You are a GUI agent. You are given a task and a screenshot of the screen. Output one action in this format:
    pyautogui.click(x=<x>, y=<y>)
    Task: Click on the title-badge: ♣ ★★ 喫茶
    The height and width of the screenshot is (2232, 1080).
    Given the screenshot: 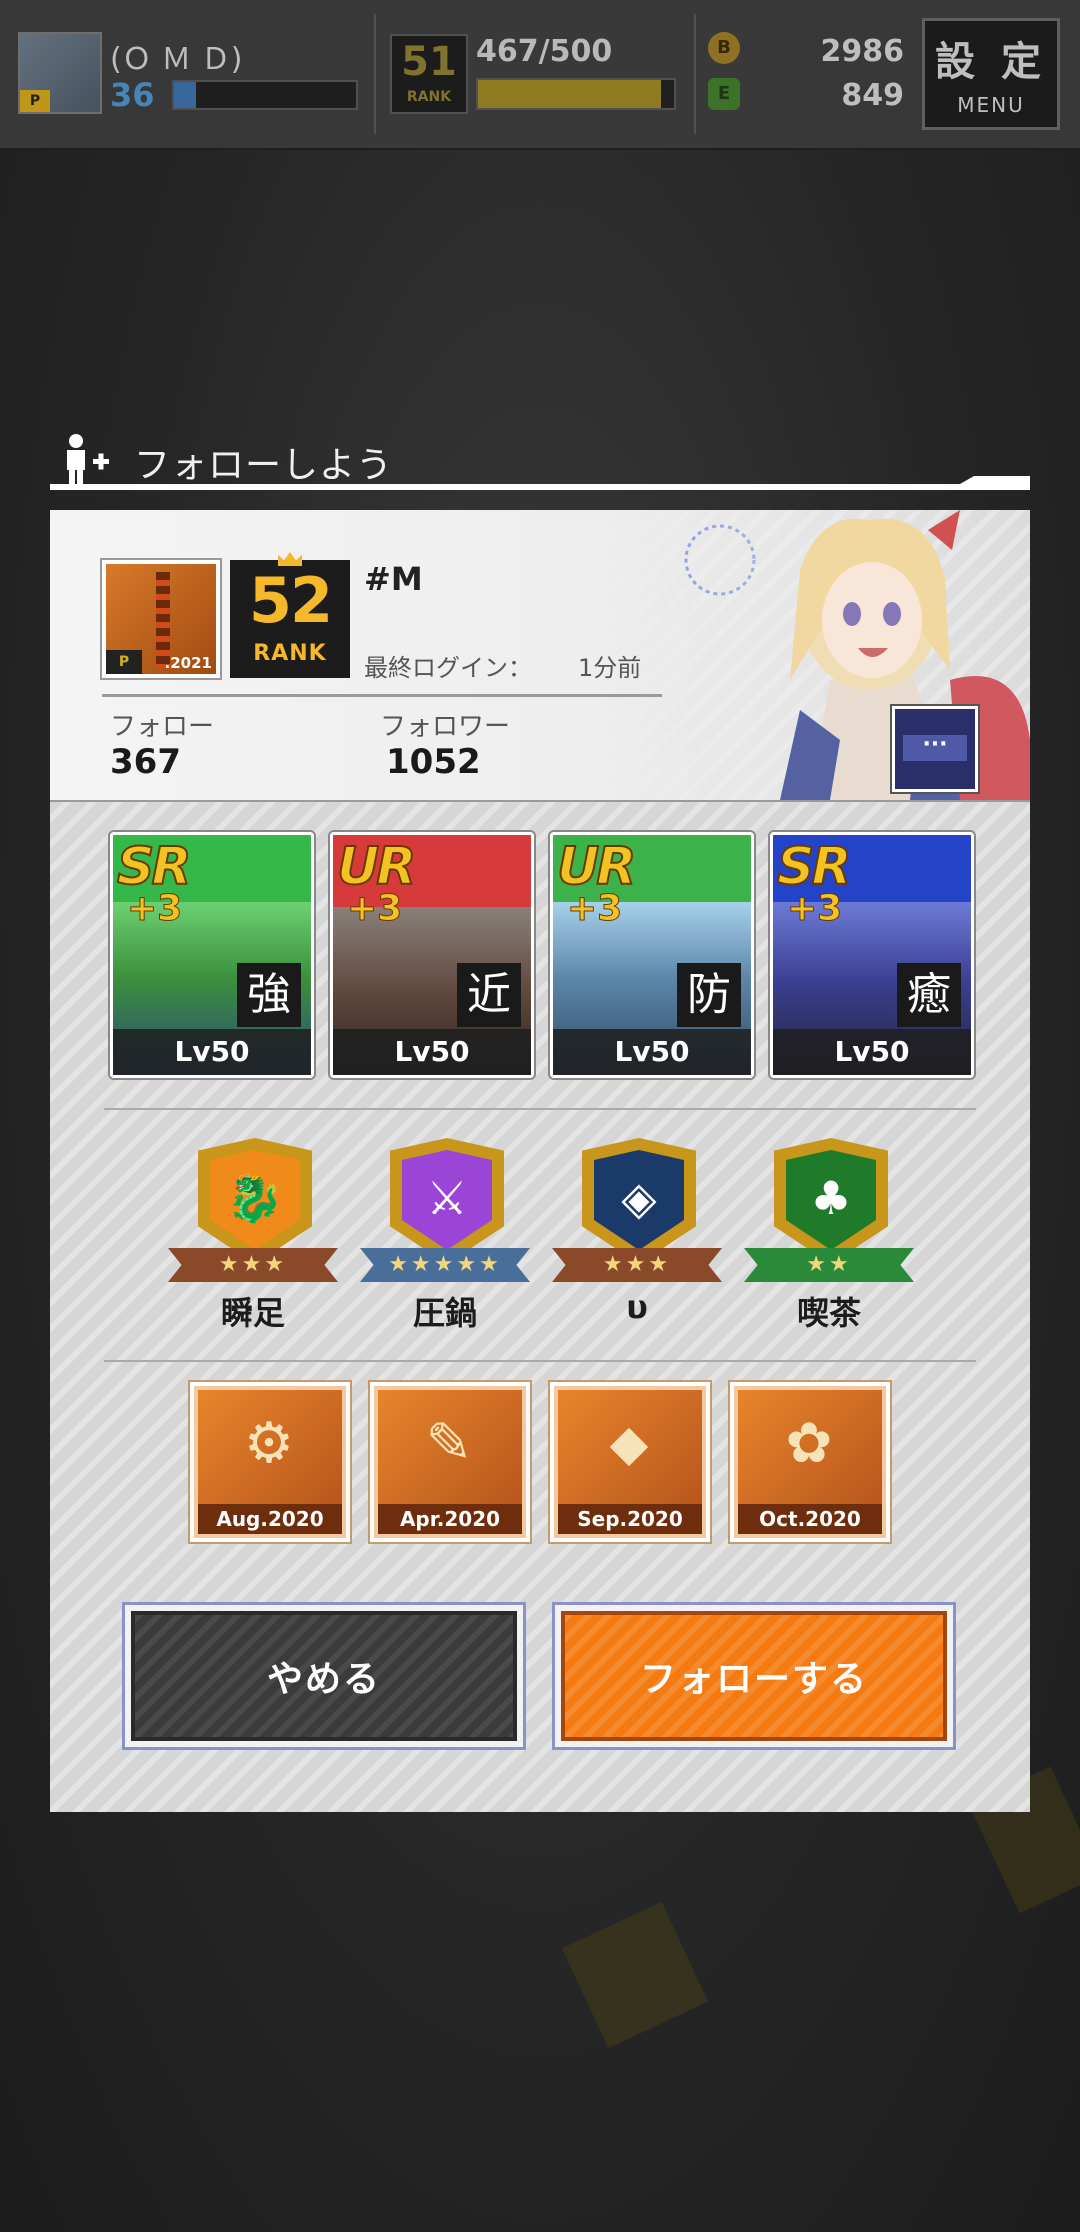 What is the action you would take?
    pyautogui.click(x=829, y=1238)
    